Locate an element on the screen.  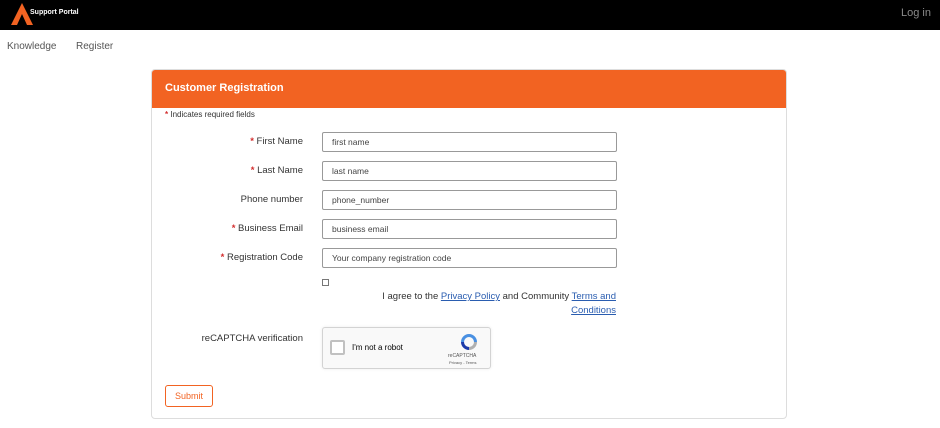
recaptcha-checkbox is located at coordinates (337, 347).